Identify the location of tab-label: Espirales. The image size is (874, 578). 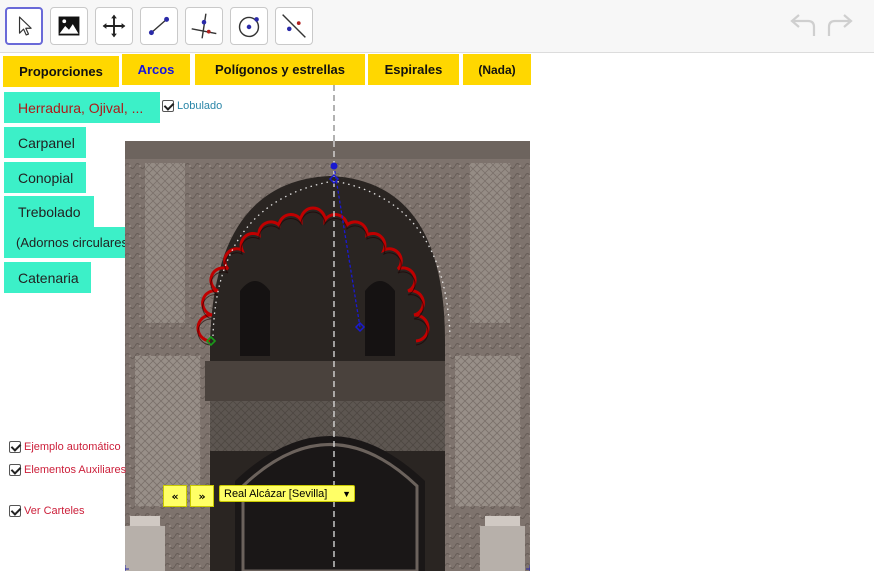
(413, 69).